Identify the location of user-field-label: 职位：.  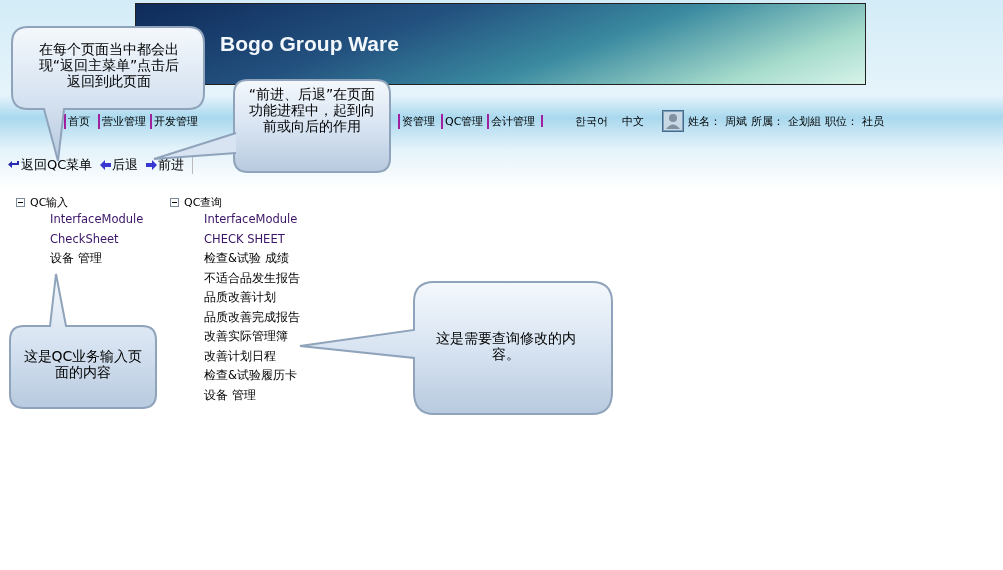
(842, 121).